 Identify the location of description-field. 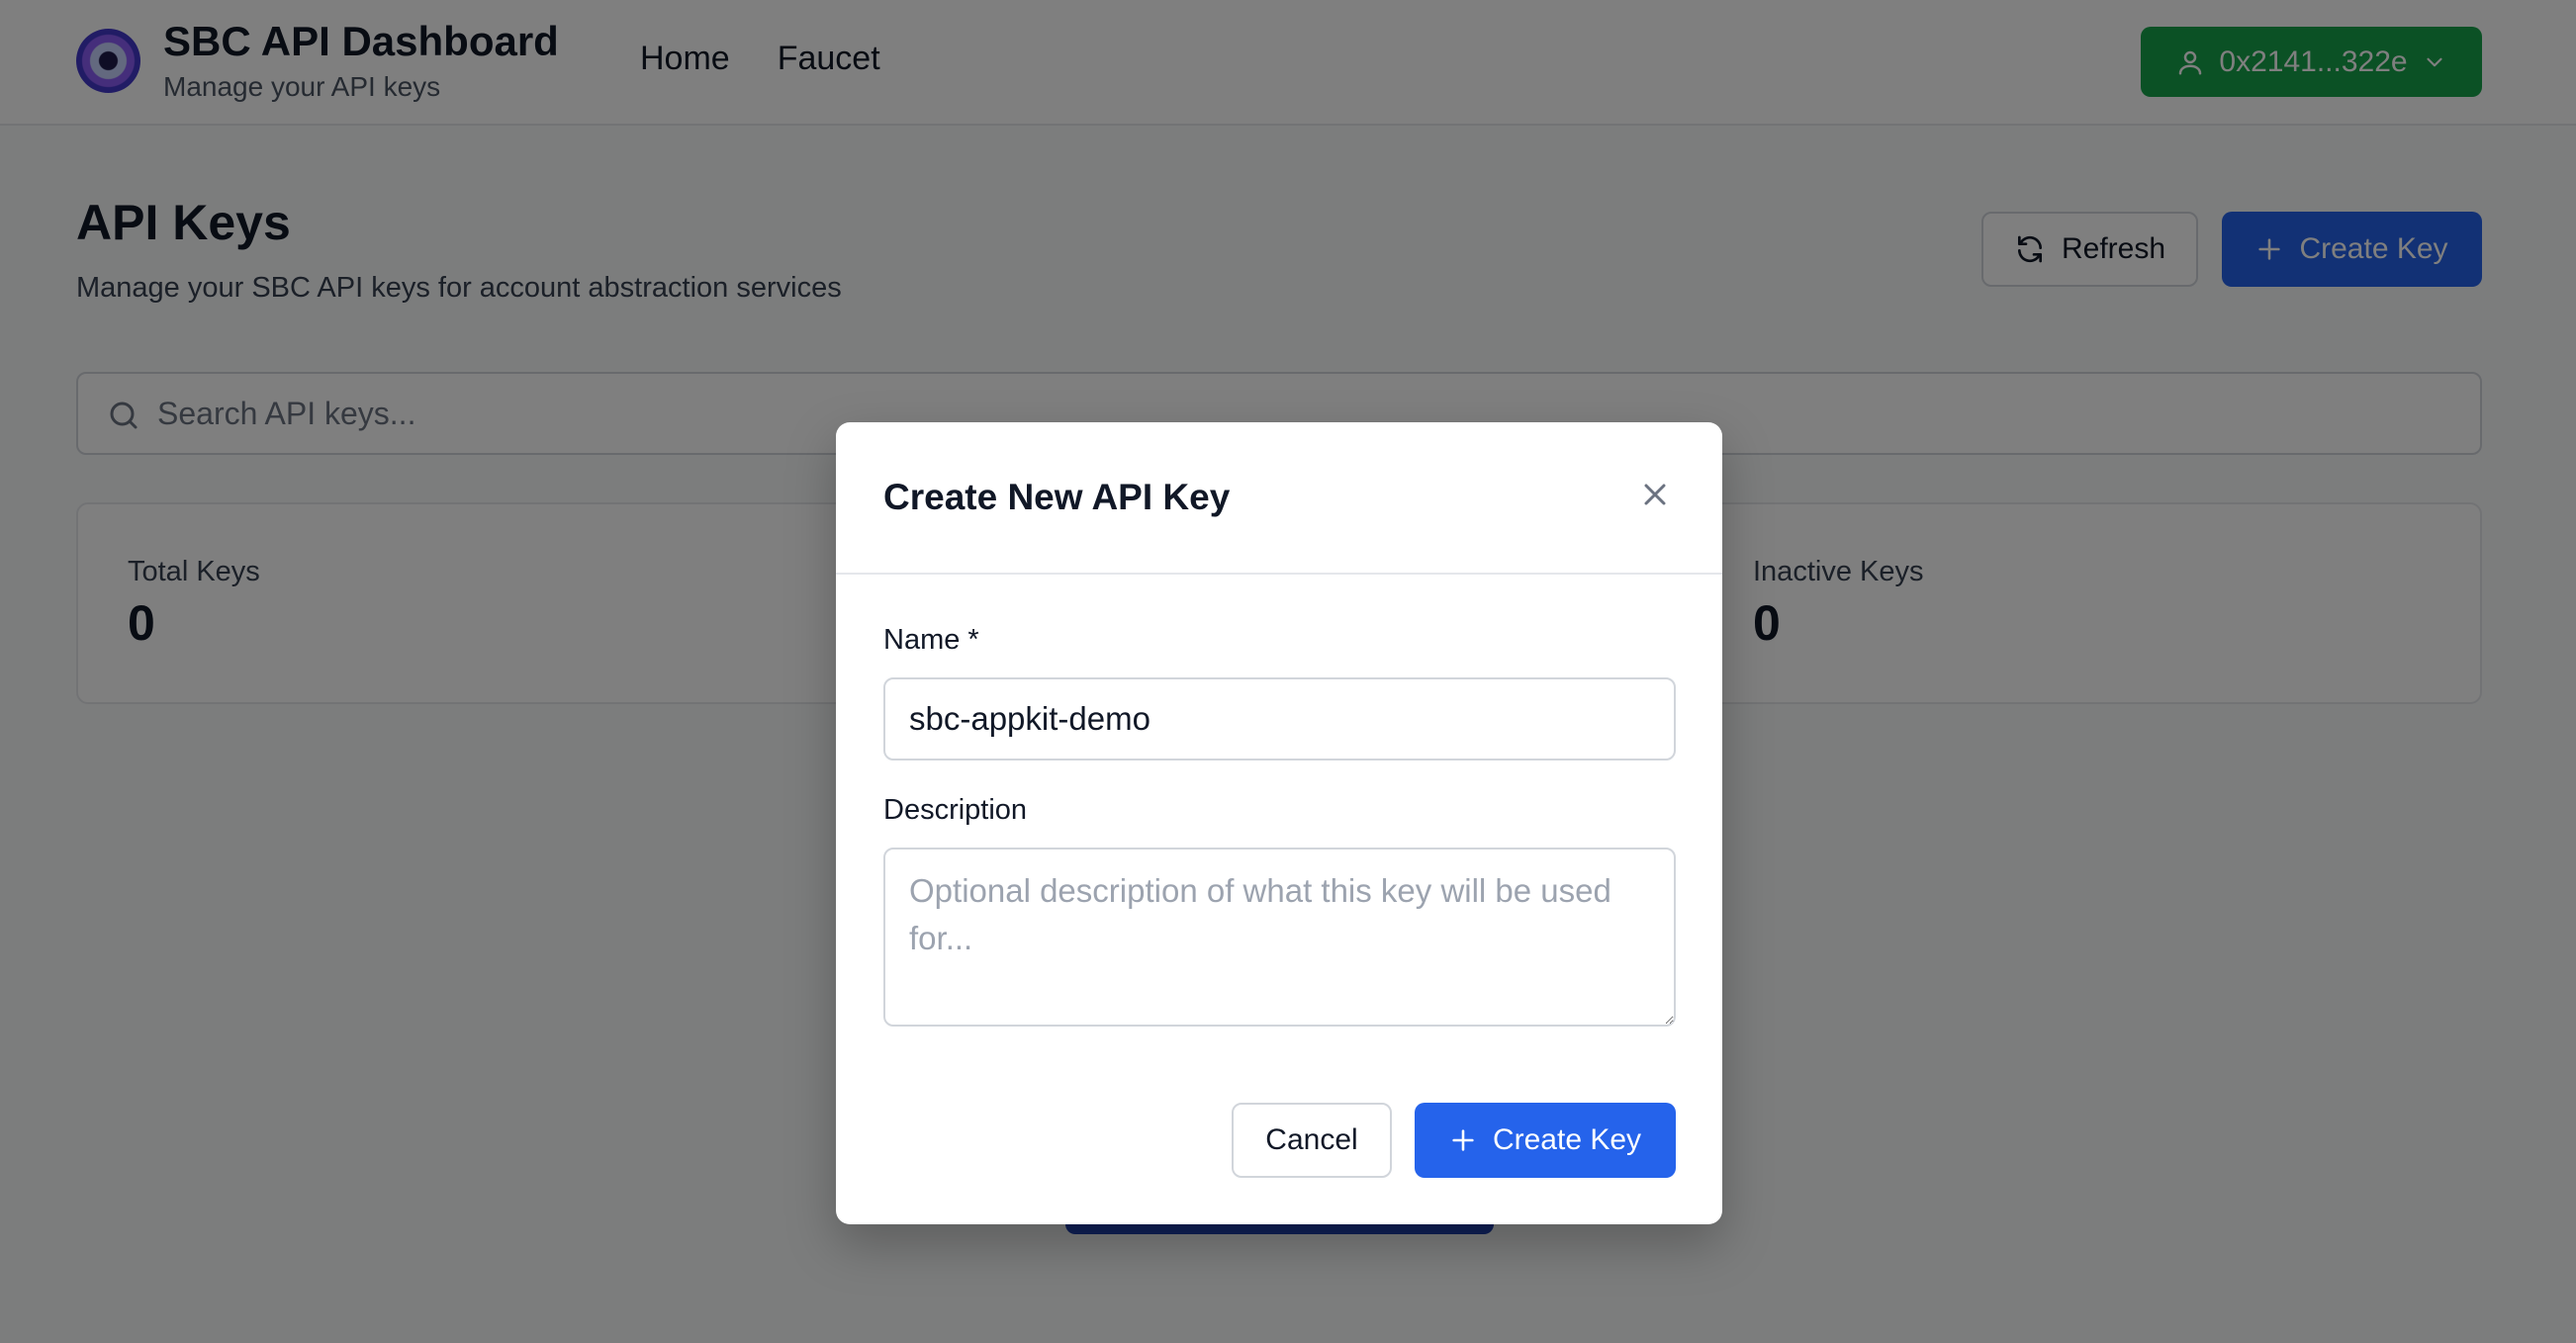
(1279, 938).